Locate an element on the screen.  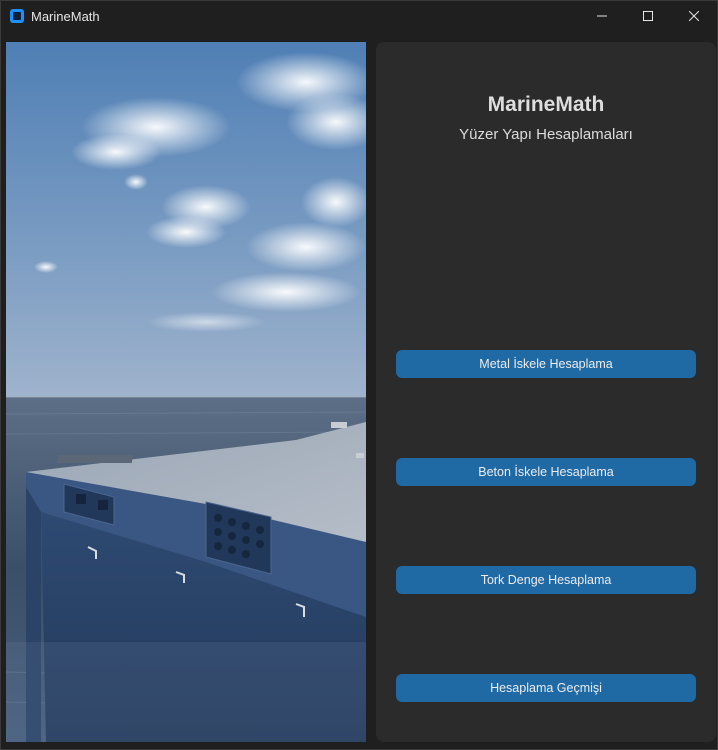
minimize-icon is located at coordinates (602, 16).